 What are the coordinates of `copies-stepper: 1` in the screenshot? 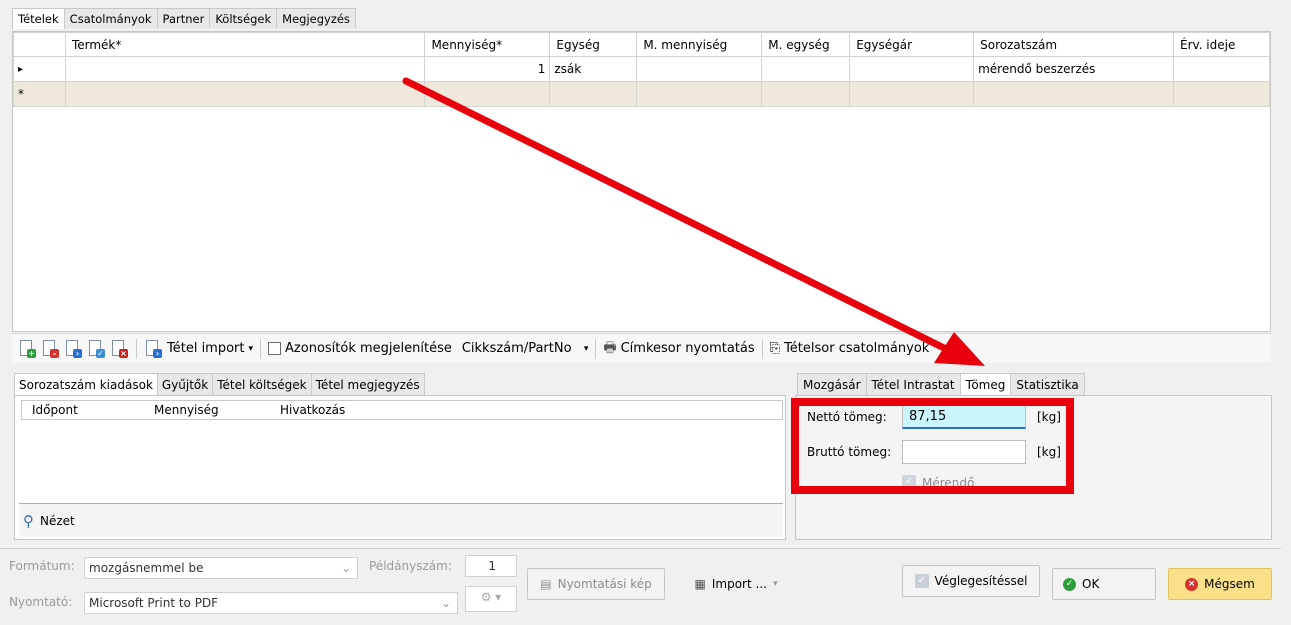 It's located at (491, 566).